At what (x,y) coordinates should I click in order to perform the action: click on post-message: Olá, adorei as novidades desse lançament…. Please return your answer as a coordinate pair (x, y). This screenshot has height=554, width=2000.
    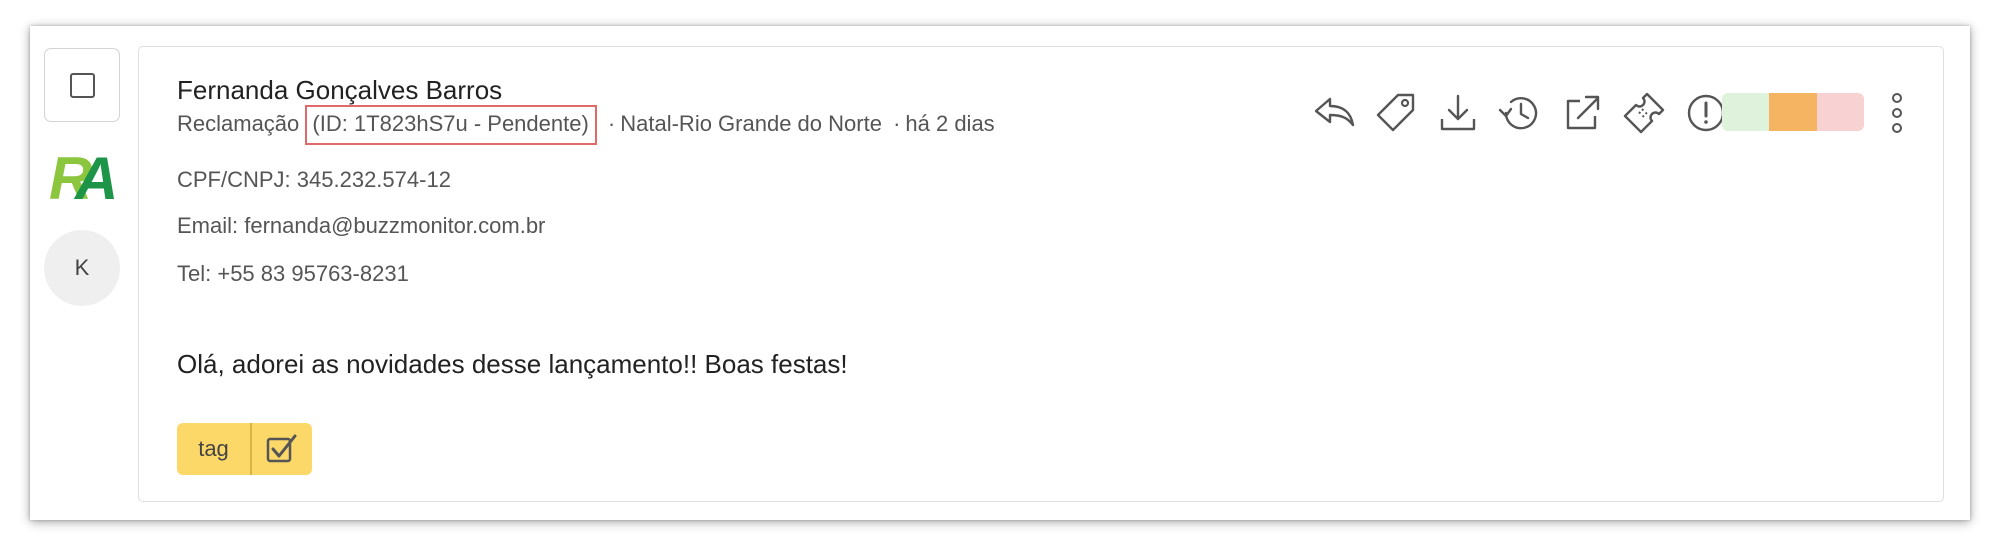
    Looking at the image, I should click on (512, 364).